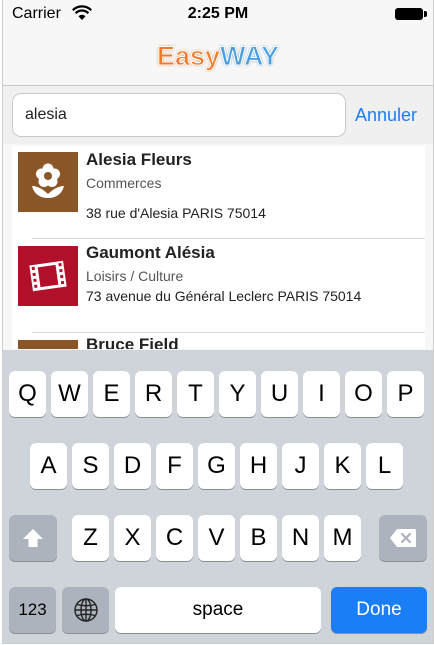 The image size is (434, 645). I want to click on result-title: Alesia Fleurs, so click(139, 159).